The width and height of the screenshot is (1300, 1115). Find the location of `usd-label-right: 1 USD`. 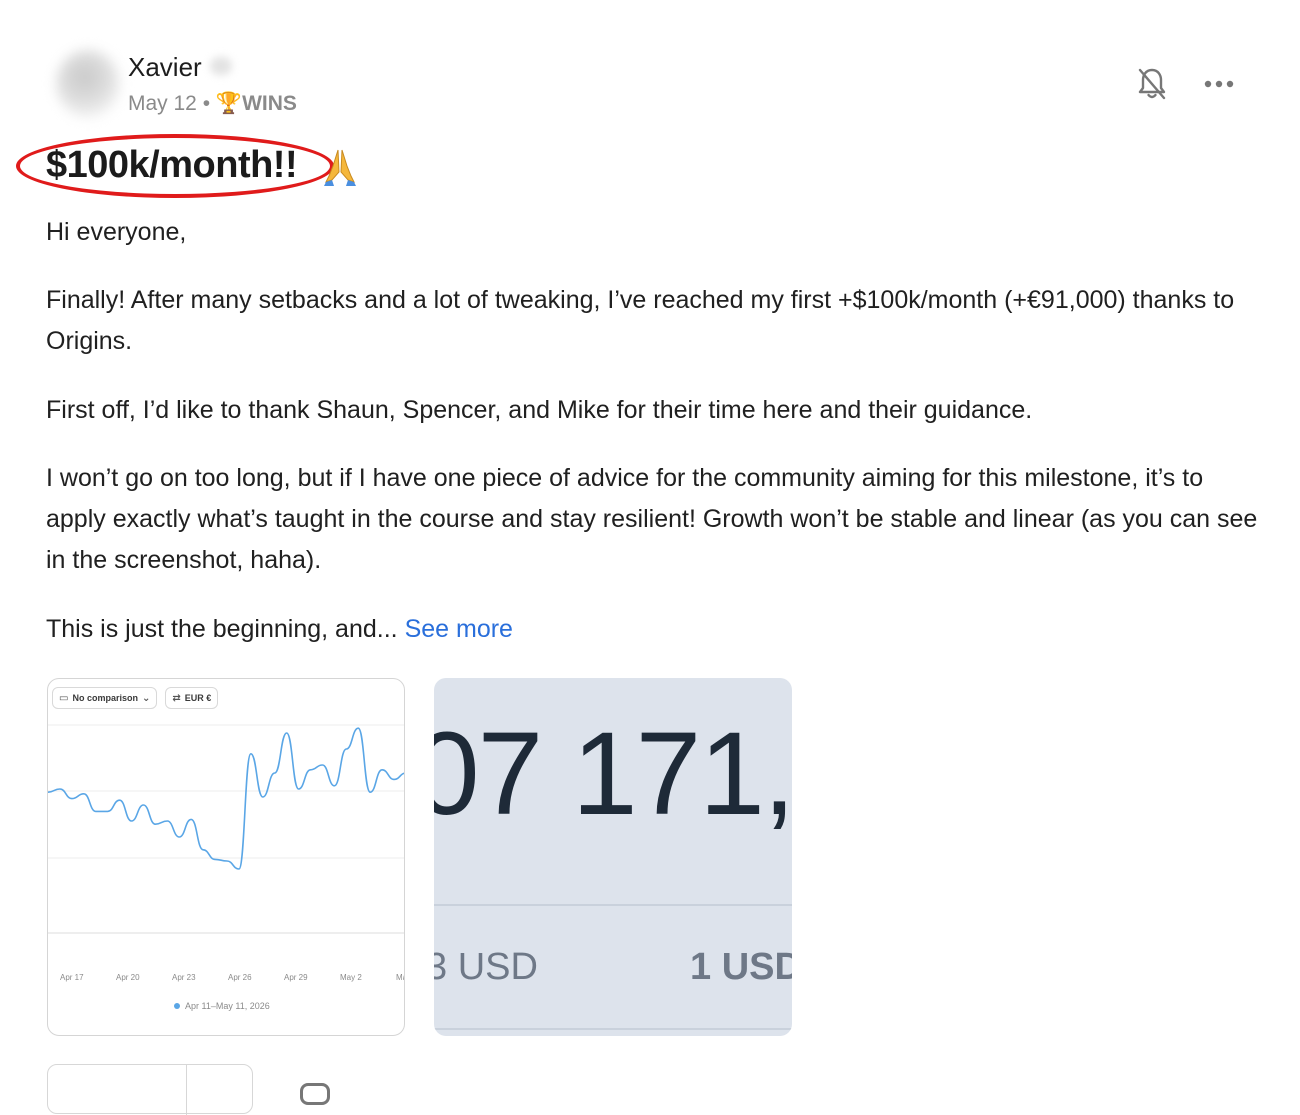

usd-label-right: 1 USD is located at coordinates (741, 967).